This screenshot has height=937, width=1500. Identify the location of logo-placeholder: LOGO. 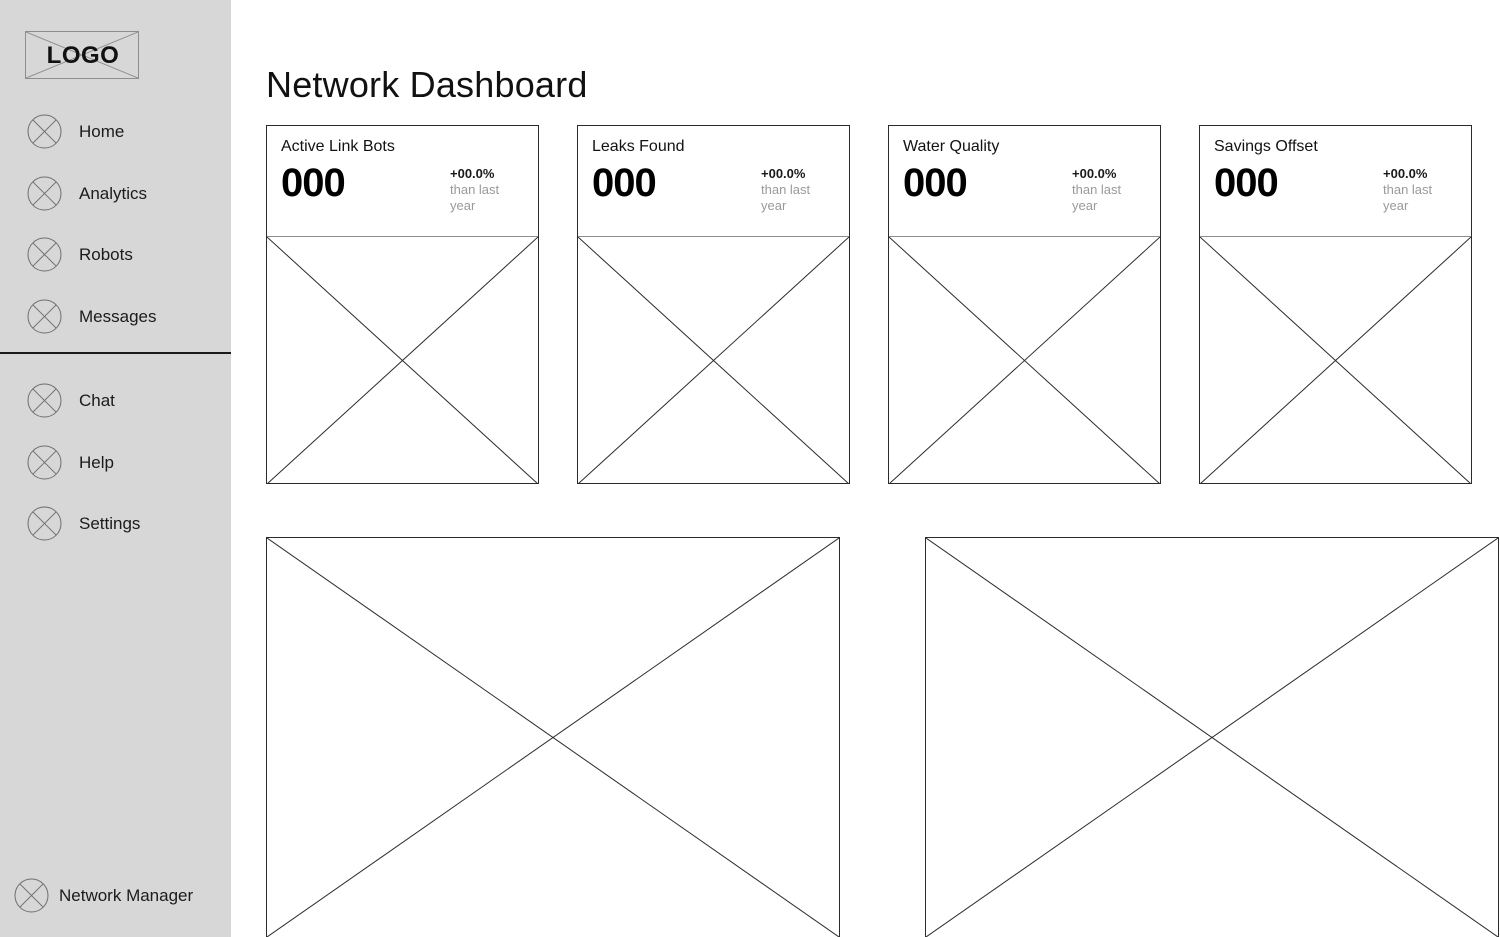
(82, 55).